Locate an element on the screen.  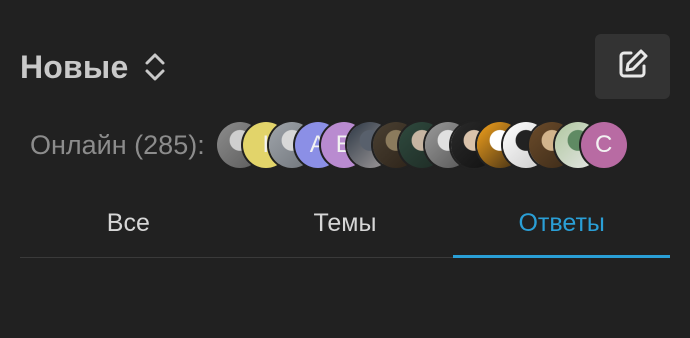
user-avatar: C is located at coordinates (603, 145).